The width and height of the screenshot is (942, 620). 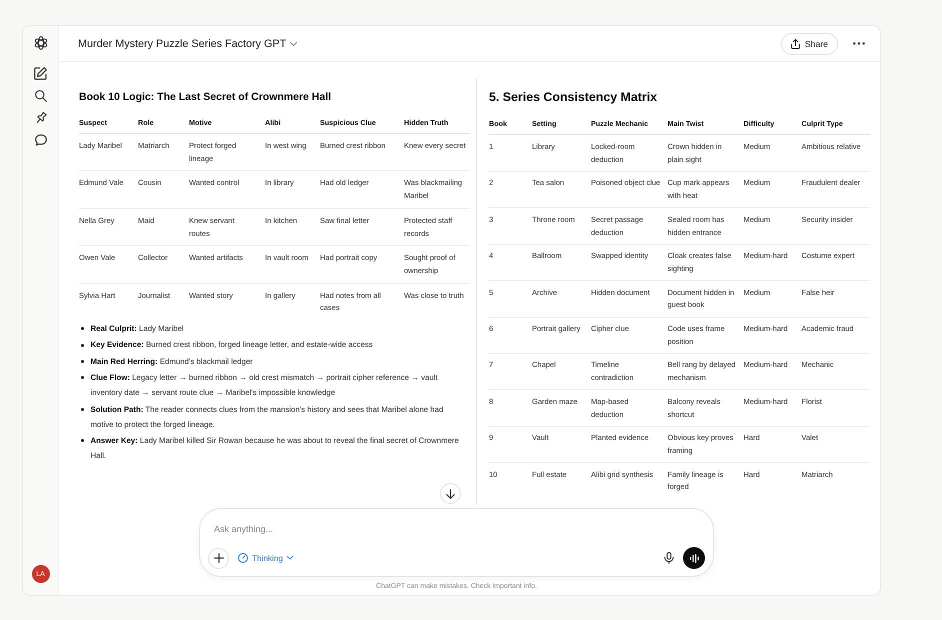 I want to click on voice-button, so click(x=694, y=558).